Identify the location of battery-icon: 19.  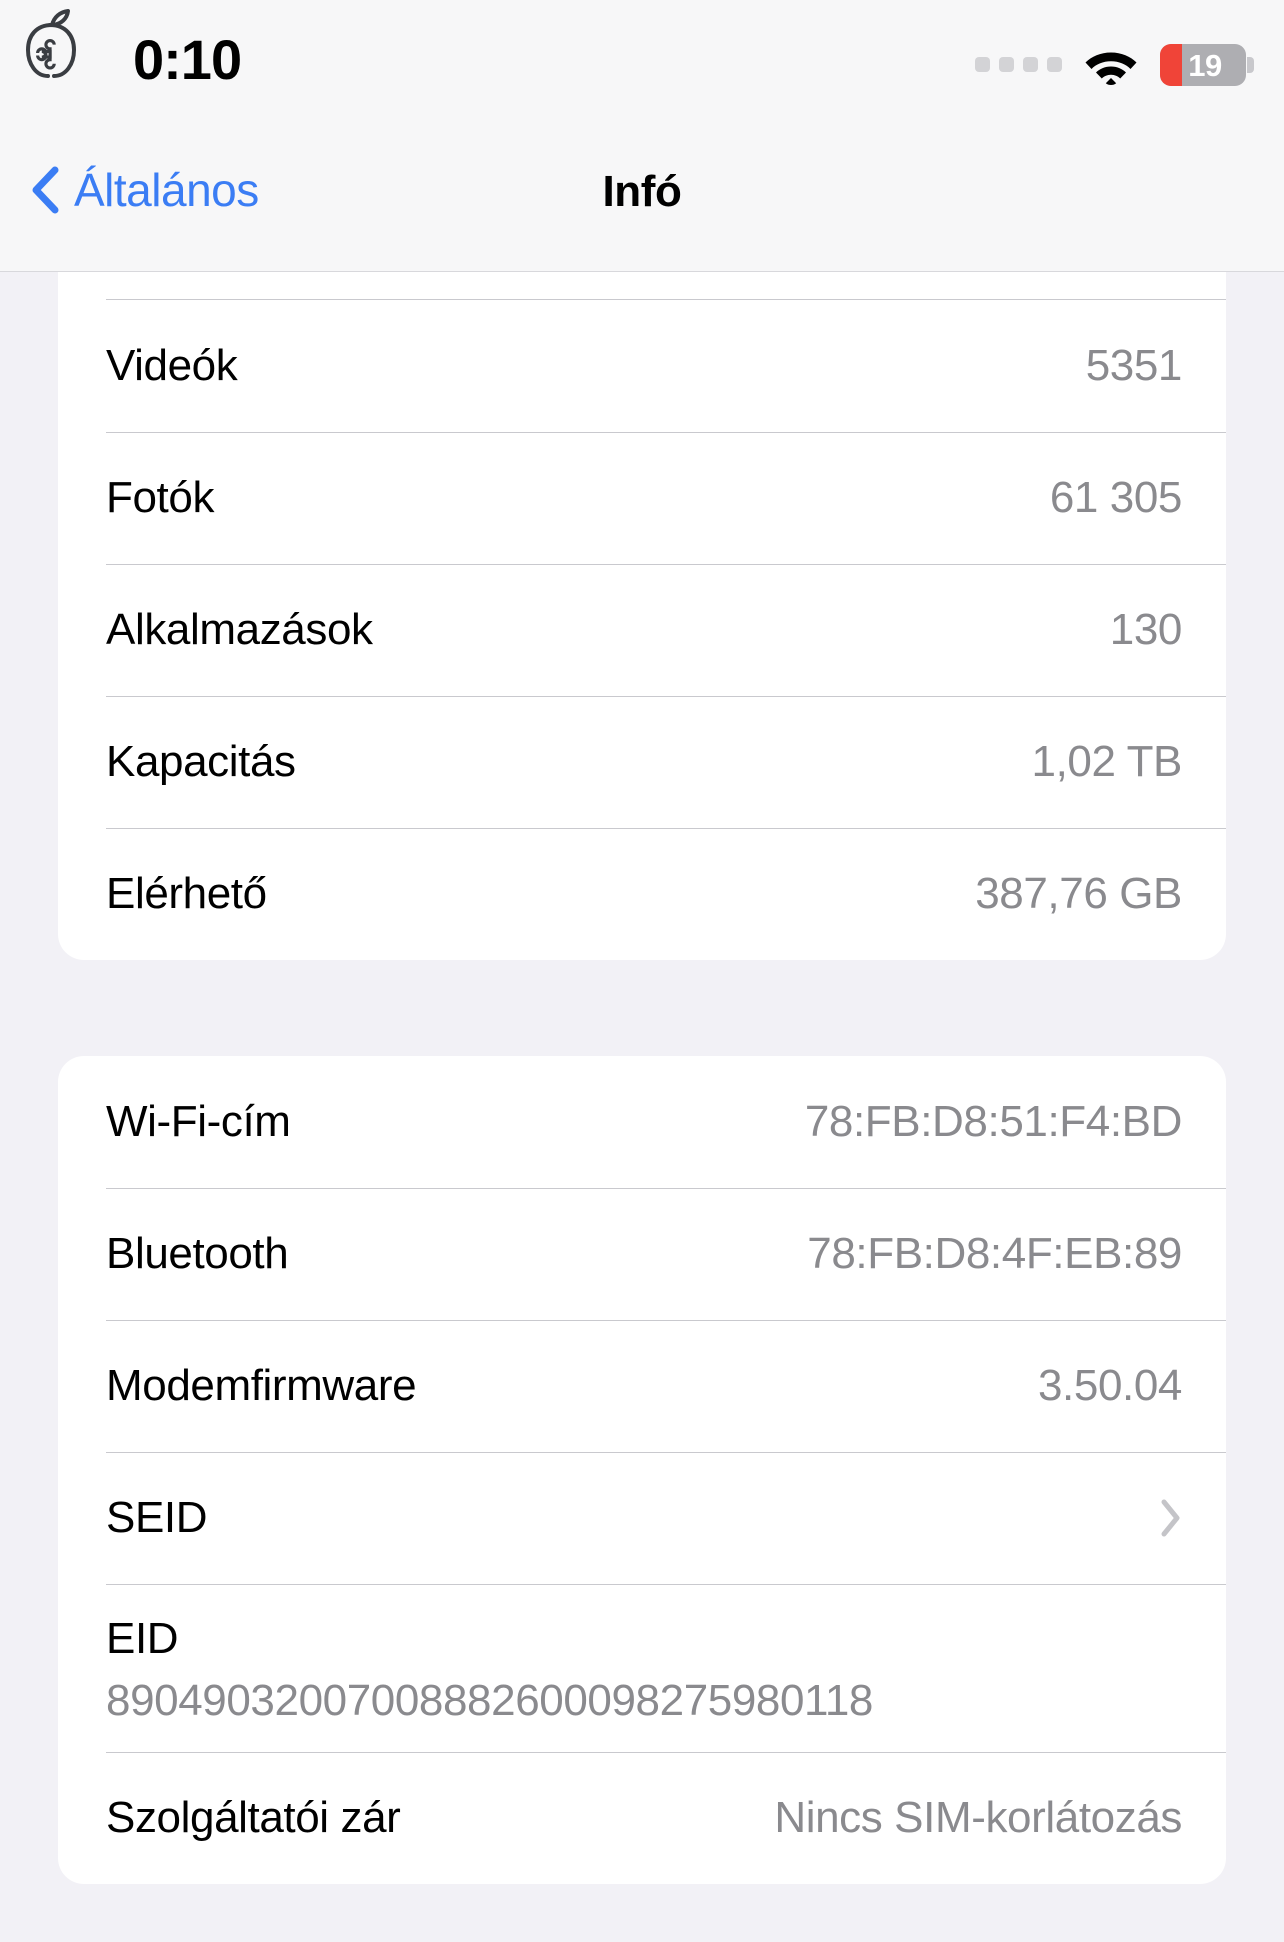
(1207, 65).